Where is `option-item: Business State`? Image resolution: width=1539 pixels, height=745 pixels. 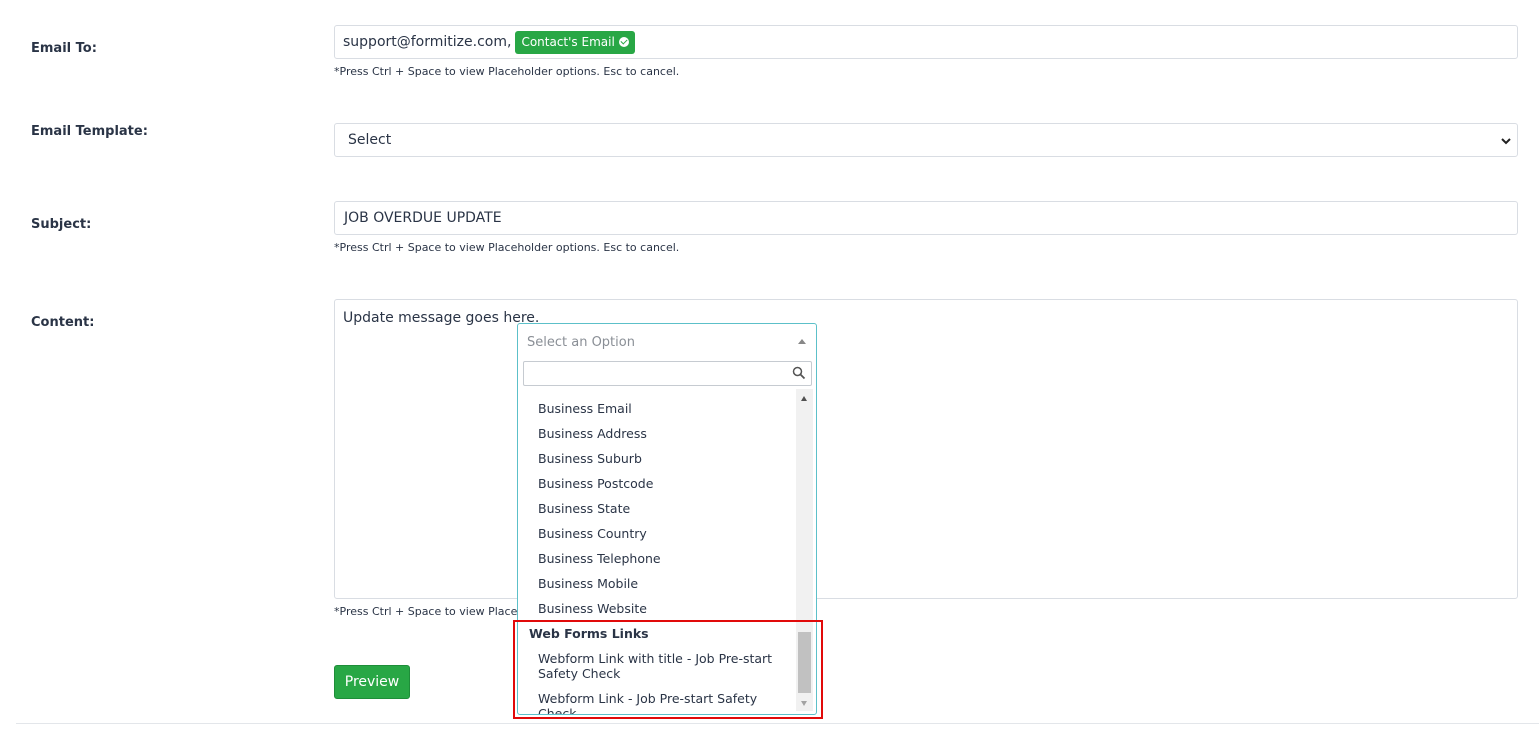 option-item: Business State is located at coordinates (665, 508).